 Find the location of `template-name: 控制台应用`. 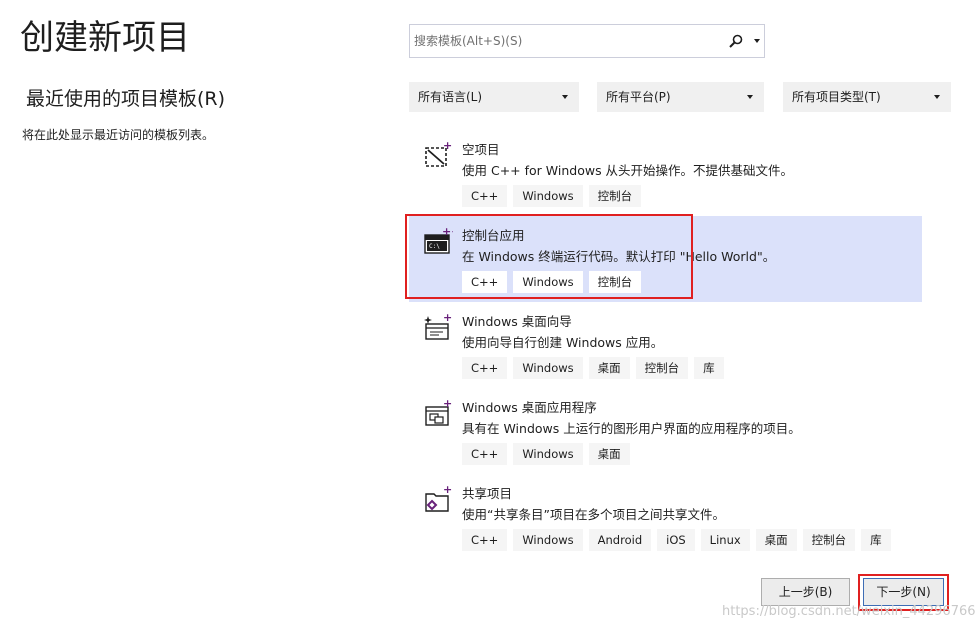

template-name: 控制台应用 is located at coordinates (493, 235).